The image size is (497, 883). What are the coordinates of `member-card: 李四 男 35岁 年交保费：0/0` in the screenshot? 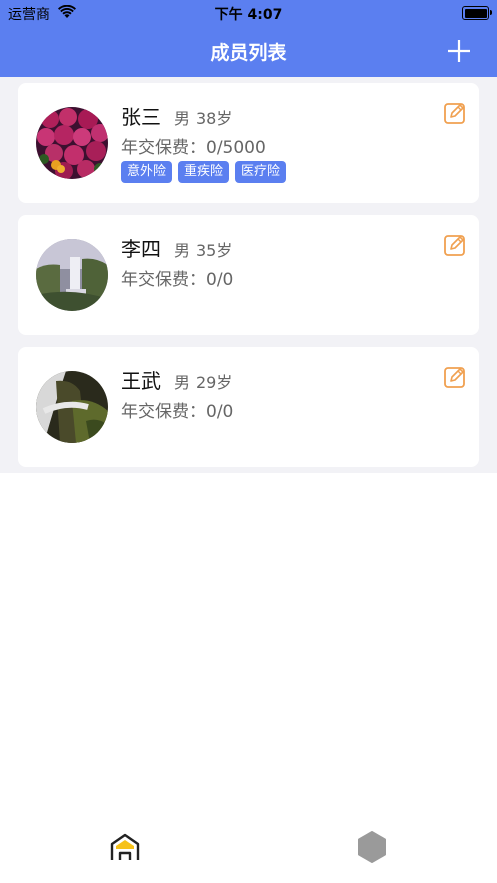 It's located at (248, 275).